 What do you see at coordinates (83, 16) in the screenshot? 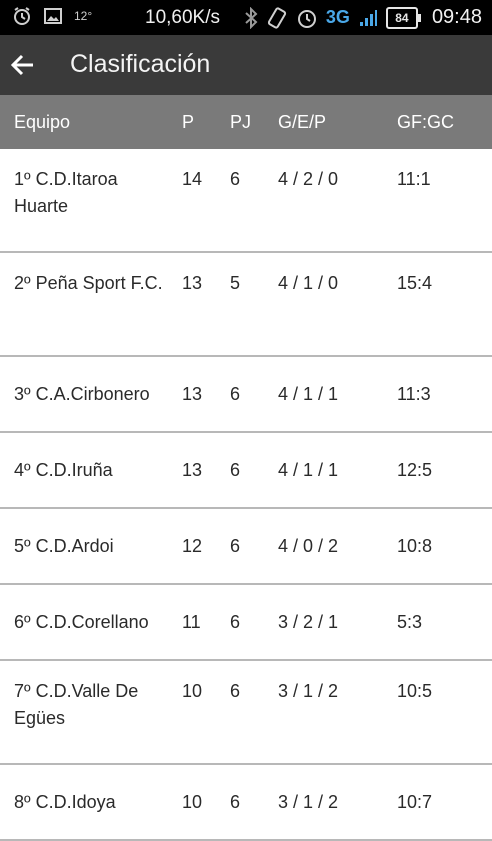
I see `temperature: 12°` at bounding box center [83, 16].